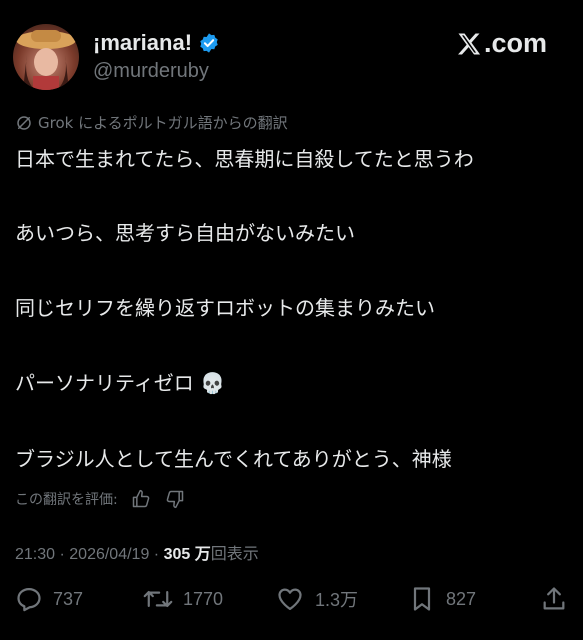 This screenshot has height=640, width=583. I want to click on like-button: 1.3万, so click(316, 599).